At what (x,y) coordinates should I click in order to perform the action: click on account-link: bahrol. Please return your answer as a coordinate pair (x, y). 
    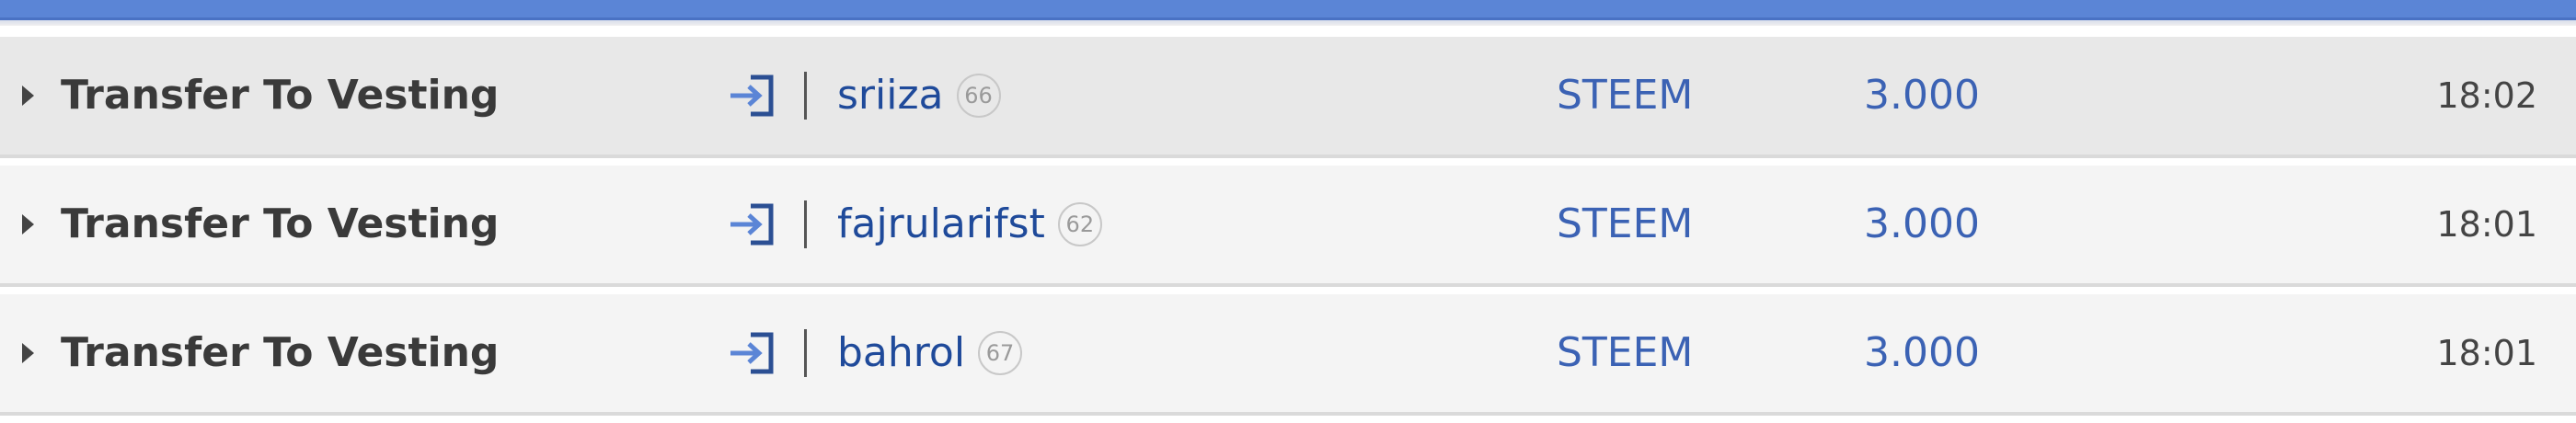
    Looking at the image, I should click on (901, 353).